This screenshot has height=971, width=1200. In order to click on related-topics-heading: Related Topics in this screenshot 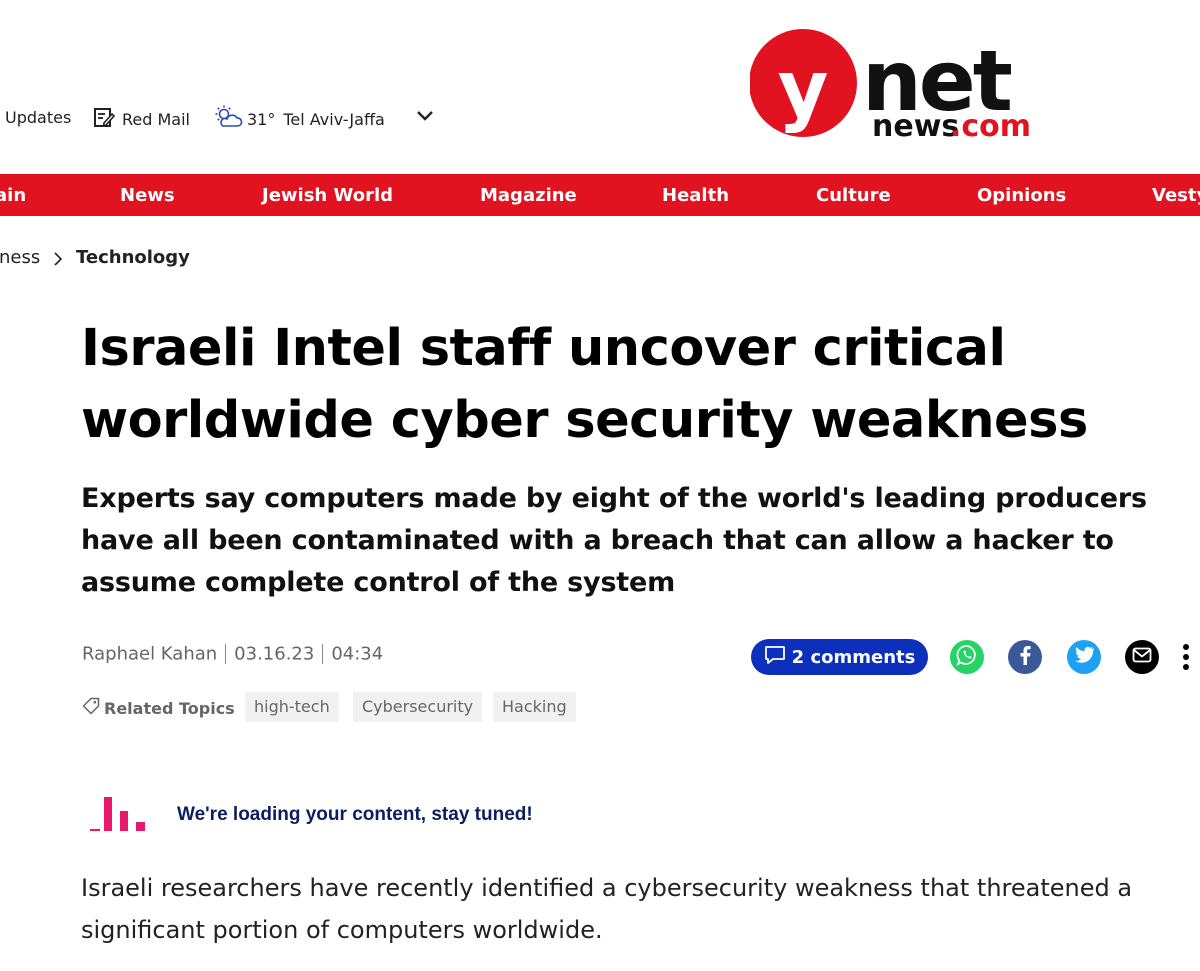, I will do `click(158, 708)`.